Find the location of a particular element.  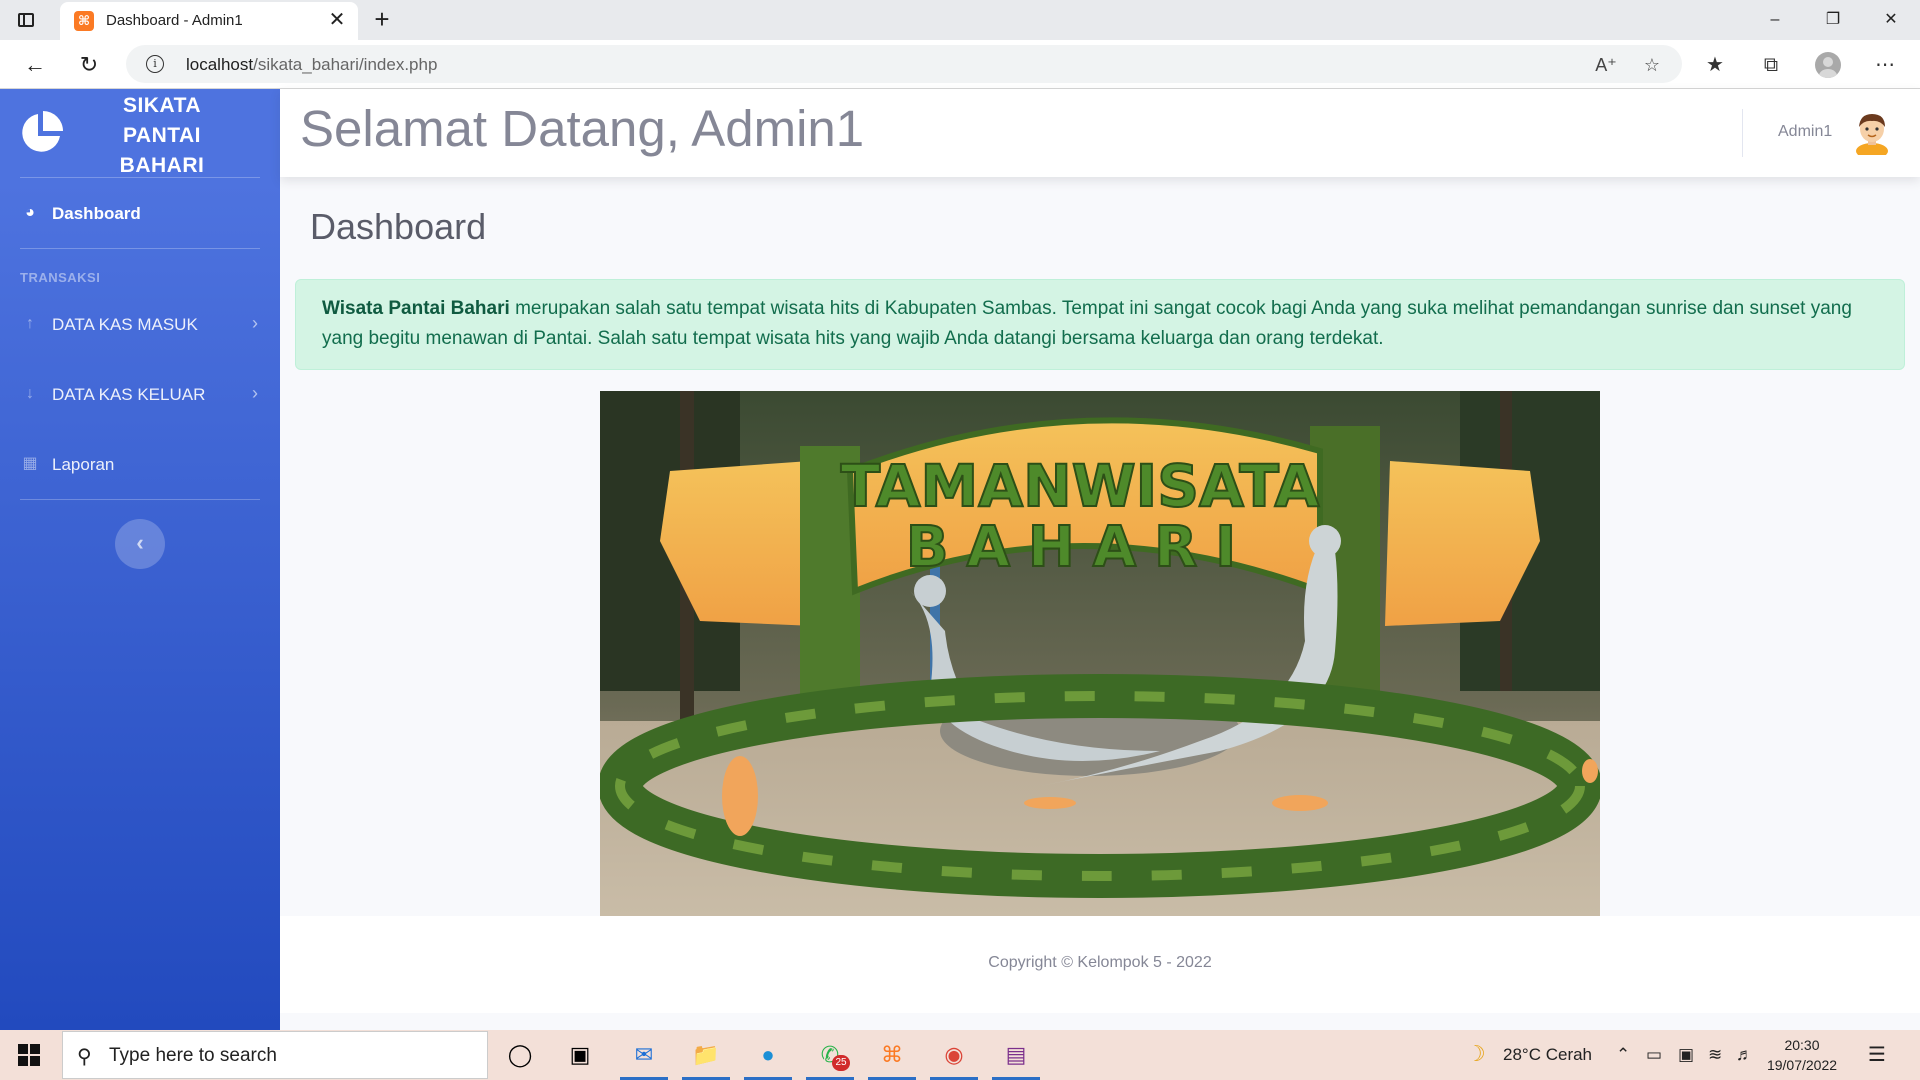

profile-avatar-icon is located at coordinates (1828, 65).